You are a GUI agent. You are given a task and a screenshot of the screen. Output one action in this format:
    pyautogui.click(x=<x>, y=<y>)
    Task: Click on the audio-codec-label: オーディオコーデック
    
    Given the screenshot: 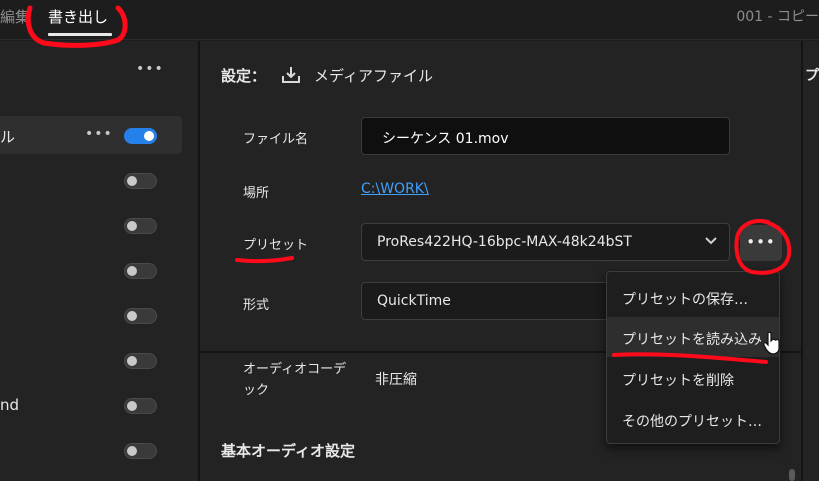 What is the action you would take?
    pyautogui.click(x=295, y=380)
    